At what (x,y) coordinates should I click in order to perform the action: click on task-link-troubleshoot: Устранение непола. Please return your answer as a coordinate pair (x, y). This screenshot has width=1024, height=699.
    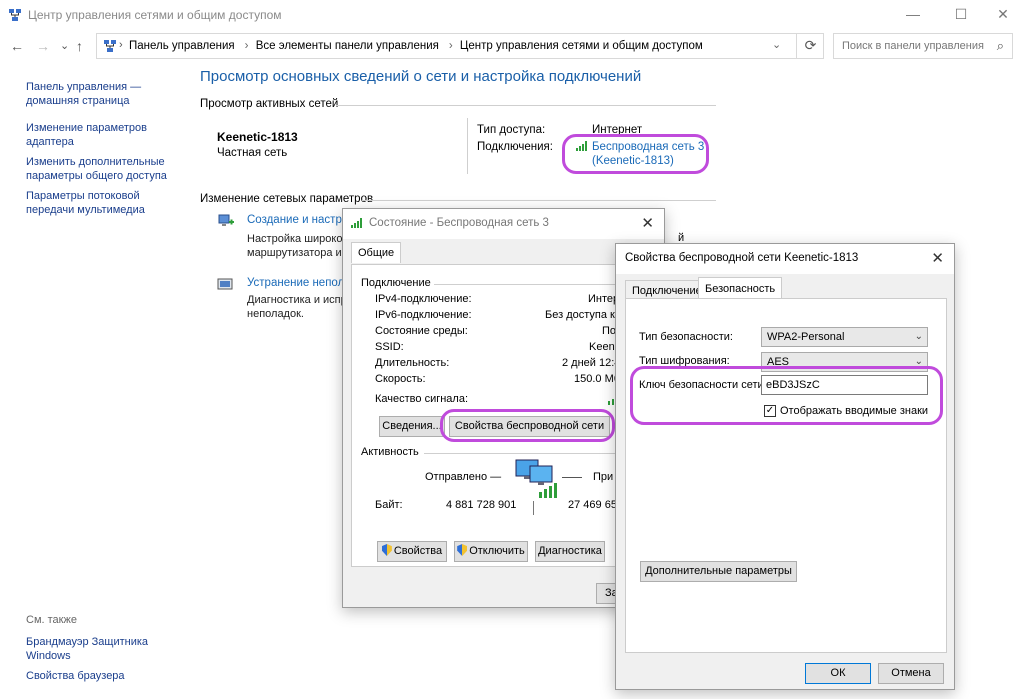
    Looking at the image, I should click on (299, 283).